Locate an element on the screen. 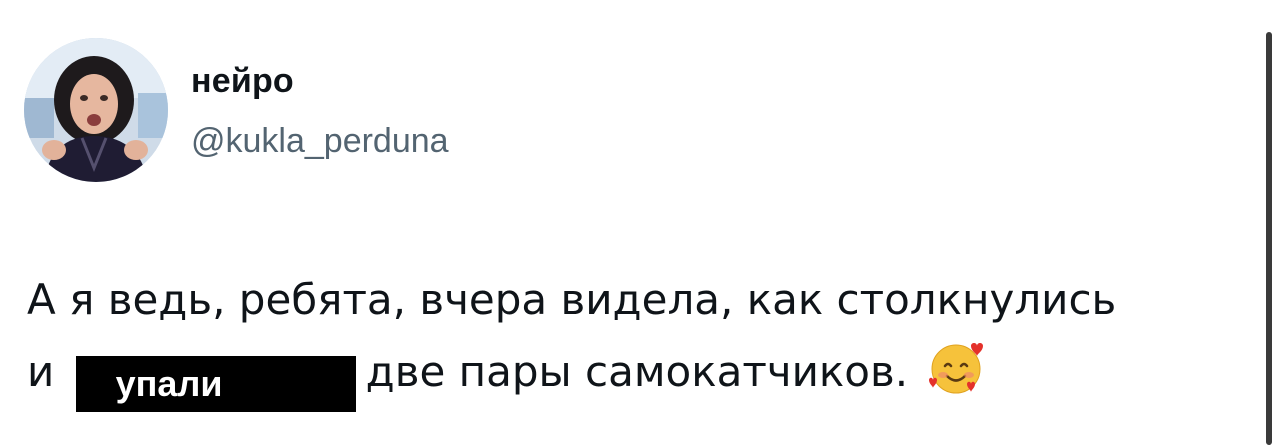  tweet-text-continuation: две пары самокатчиков. is located at coordinates (643, 371).